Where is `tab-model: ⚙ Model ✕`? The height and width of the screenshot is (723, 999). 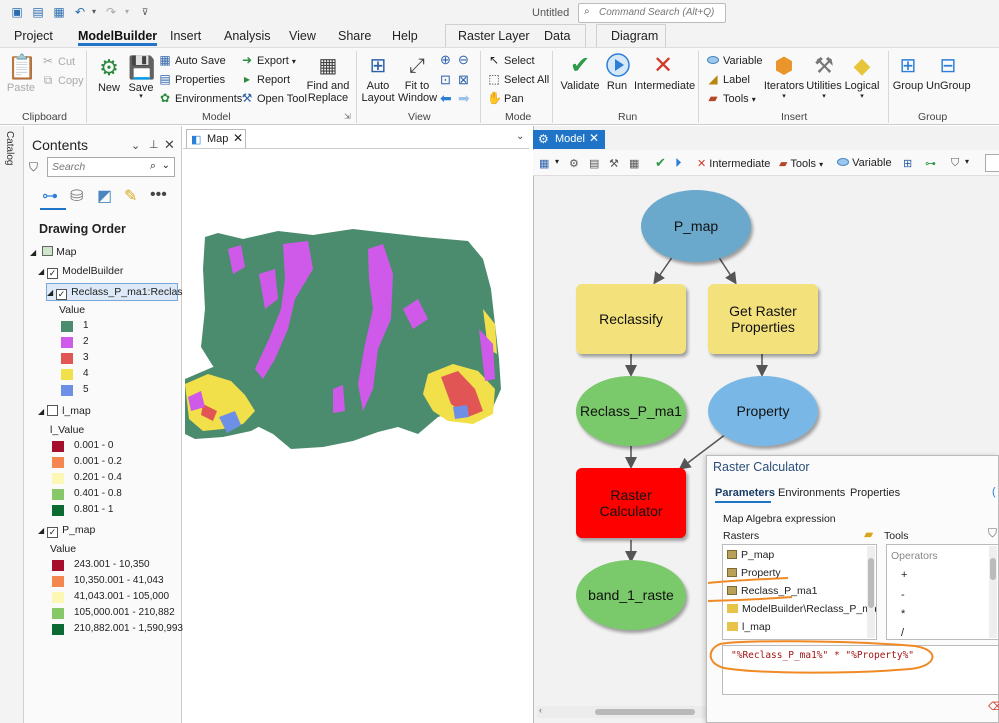 tab-model: ⚙ Model ✕ is located at coordinates (569, 139).